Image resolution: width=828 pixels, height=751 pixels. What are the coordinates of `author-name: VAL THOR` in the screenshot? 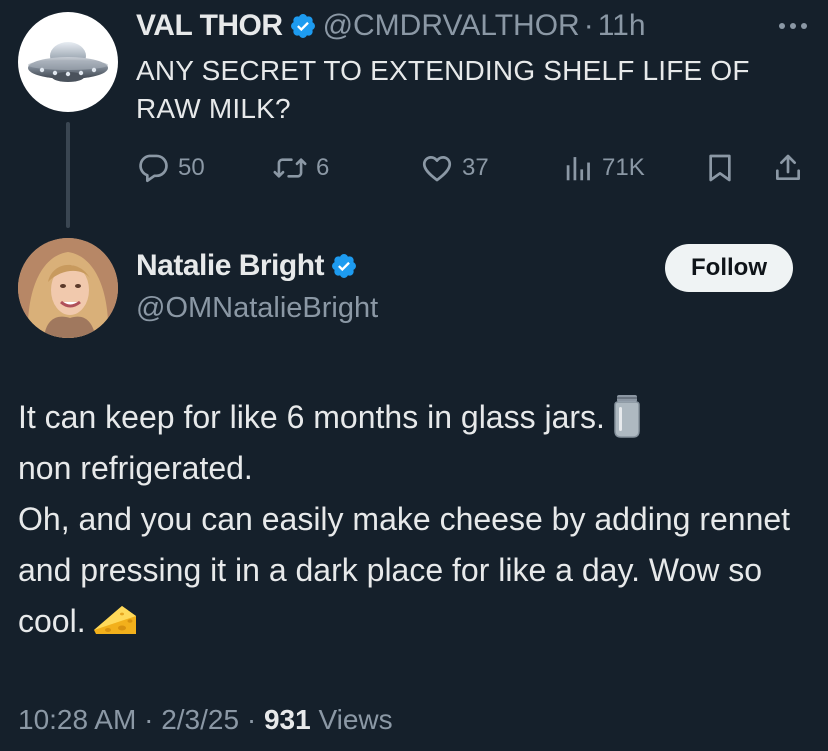 It's located at (209, 26).